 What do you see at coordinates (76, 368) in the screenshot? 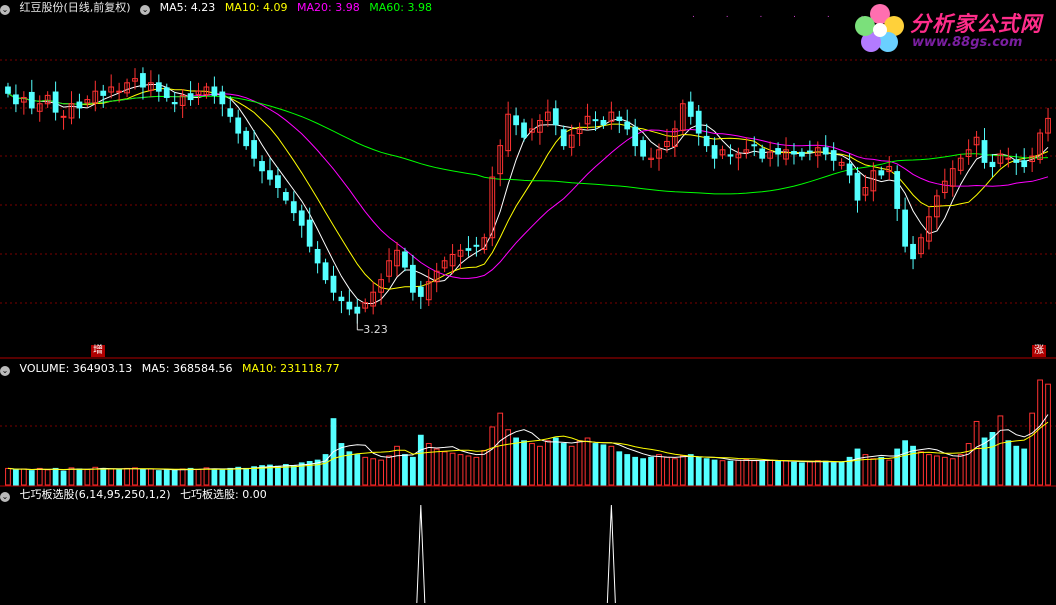
I see `volume-readout: VOLUME: 364903.13` at bounding box center [76, 368].